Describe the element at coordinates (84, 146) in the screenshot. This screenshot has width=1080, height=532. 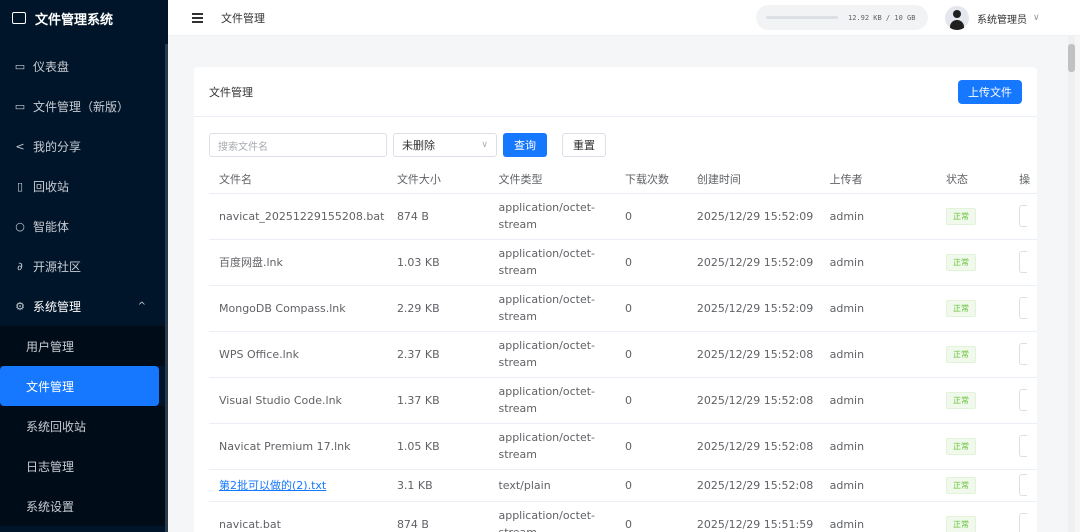
I see `sidebar-item-2: < 我的分享` at that location.